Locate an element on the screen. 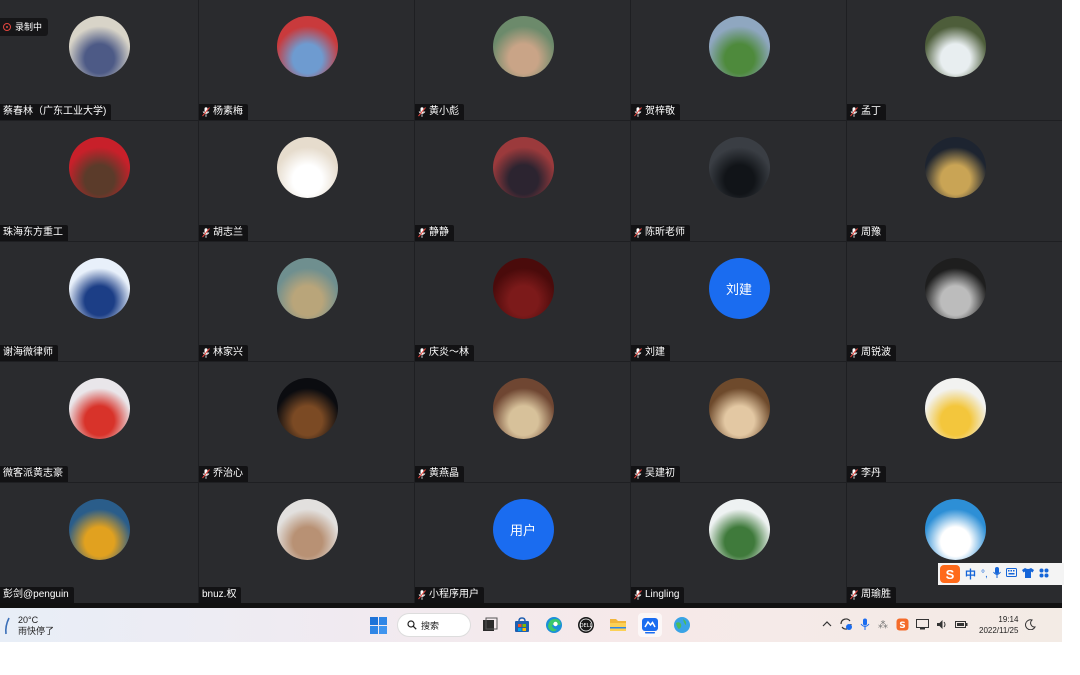  participant-name: 周锐波 is located at coordinates (876, 353).